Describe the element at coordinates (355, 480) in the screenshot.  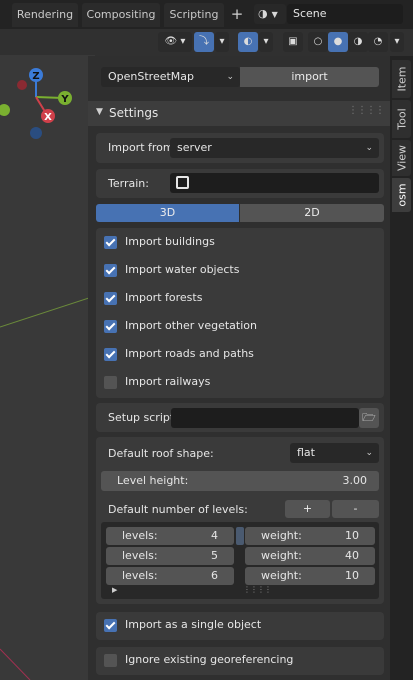
I see `level-height-value: 3.00` at that location.